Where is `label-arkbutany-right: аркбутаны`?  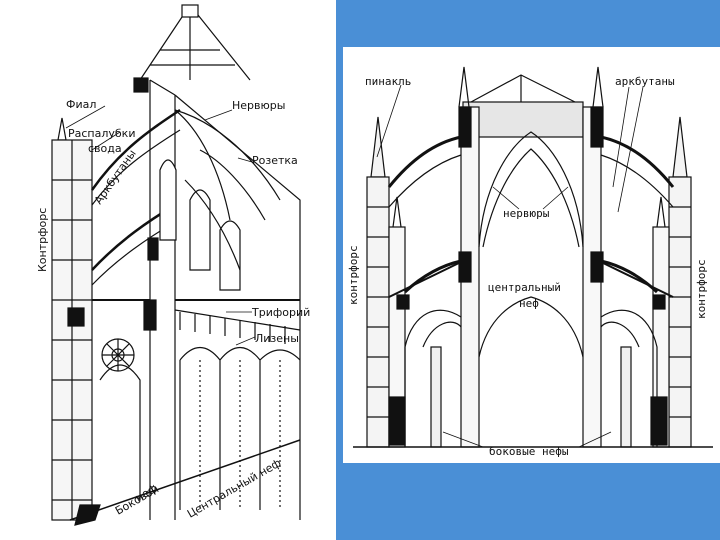
label-arkbutany-right: аркбутаны is located at coordinates (645, 81).